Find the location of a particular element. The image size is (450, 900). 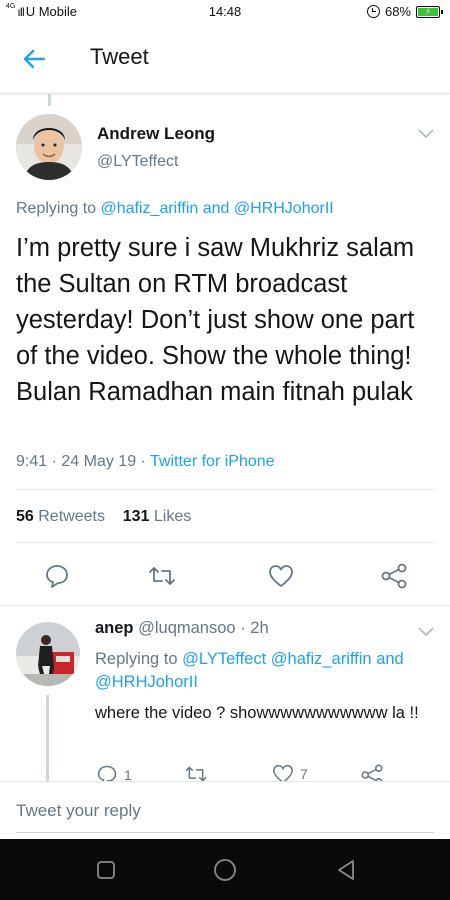

battery-icon: ⚡ is located at coordinates (429, 11).